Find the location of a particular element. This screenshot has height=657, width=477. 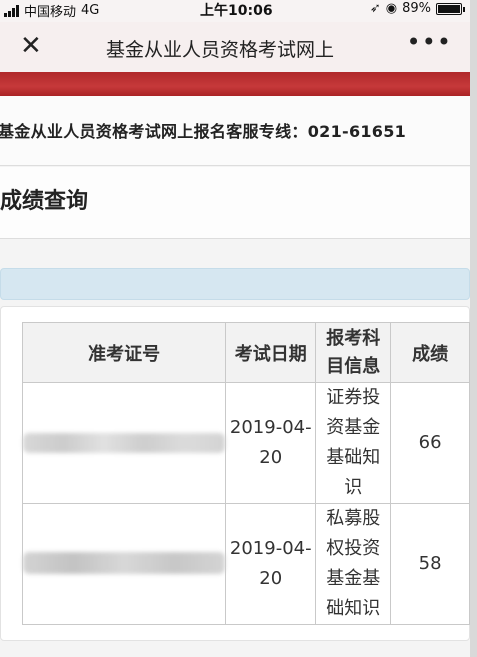

header-banner is located at coordinates (235, 84).